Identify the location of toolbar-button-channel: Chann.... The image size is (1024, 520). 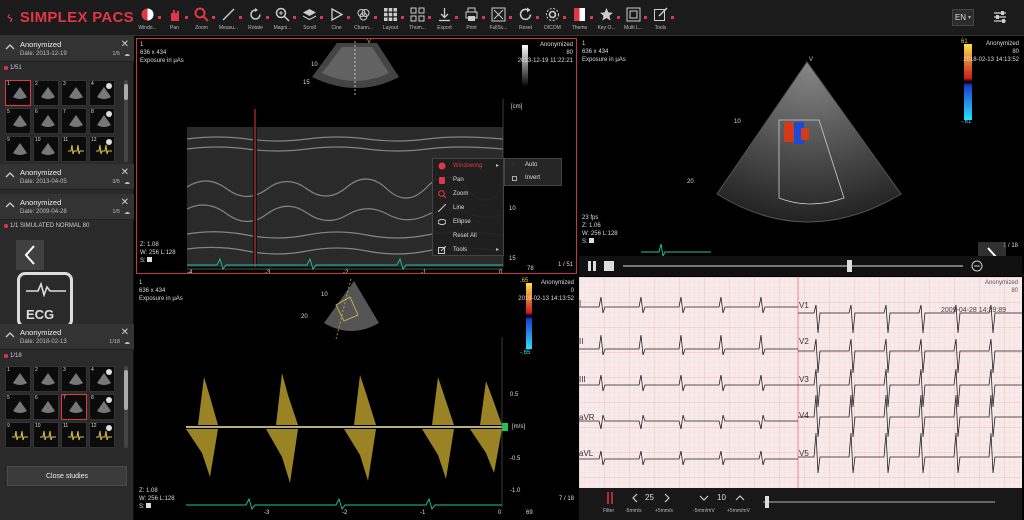
(363, 19).